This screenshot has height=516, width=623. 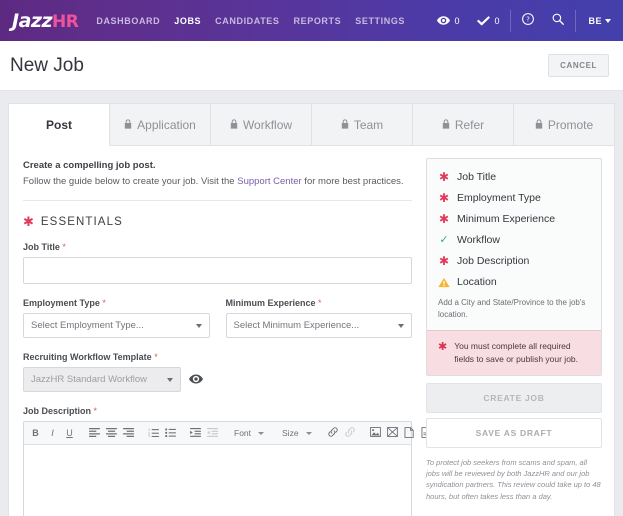 What do you see at coordinates (217, 270) in the screenshot?
I see `job-title-input` at bounding box center [217, 270].